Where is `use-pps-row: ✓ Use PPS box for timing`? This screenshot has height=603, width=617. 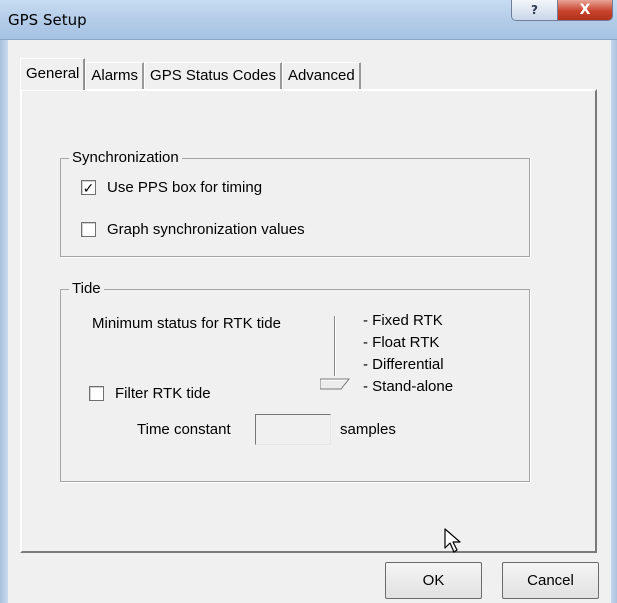
use-pps-row: ✓ Use PPS box for timing is located at coordinates (171, 187).